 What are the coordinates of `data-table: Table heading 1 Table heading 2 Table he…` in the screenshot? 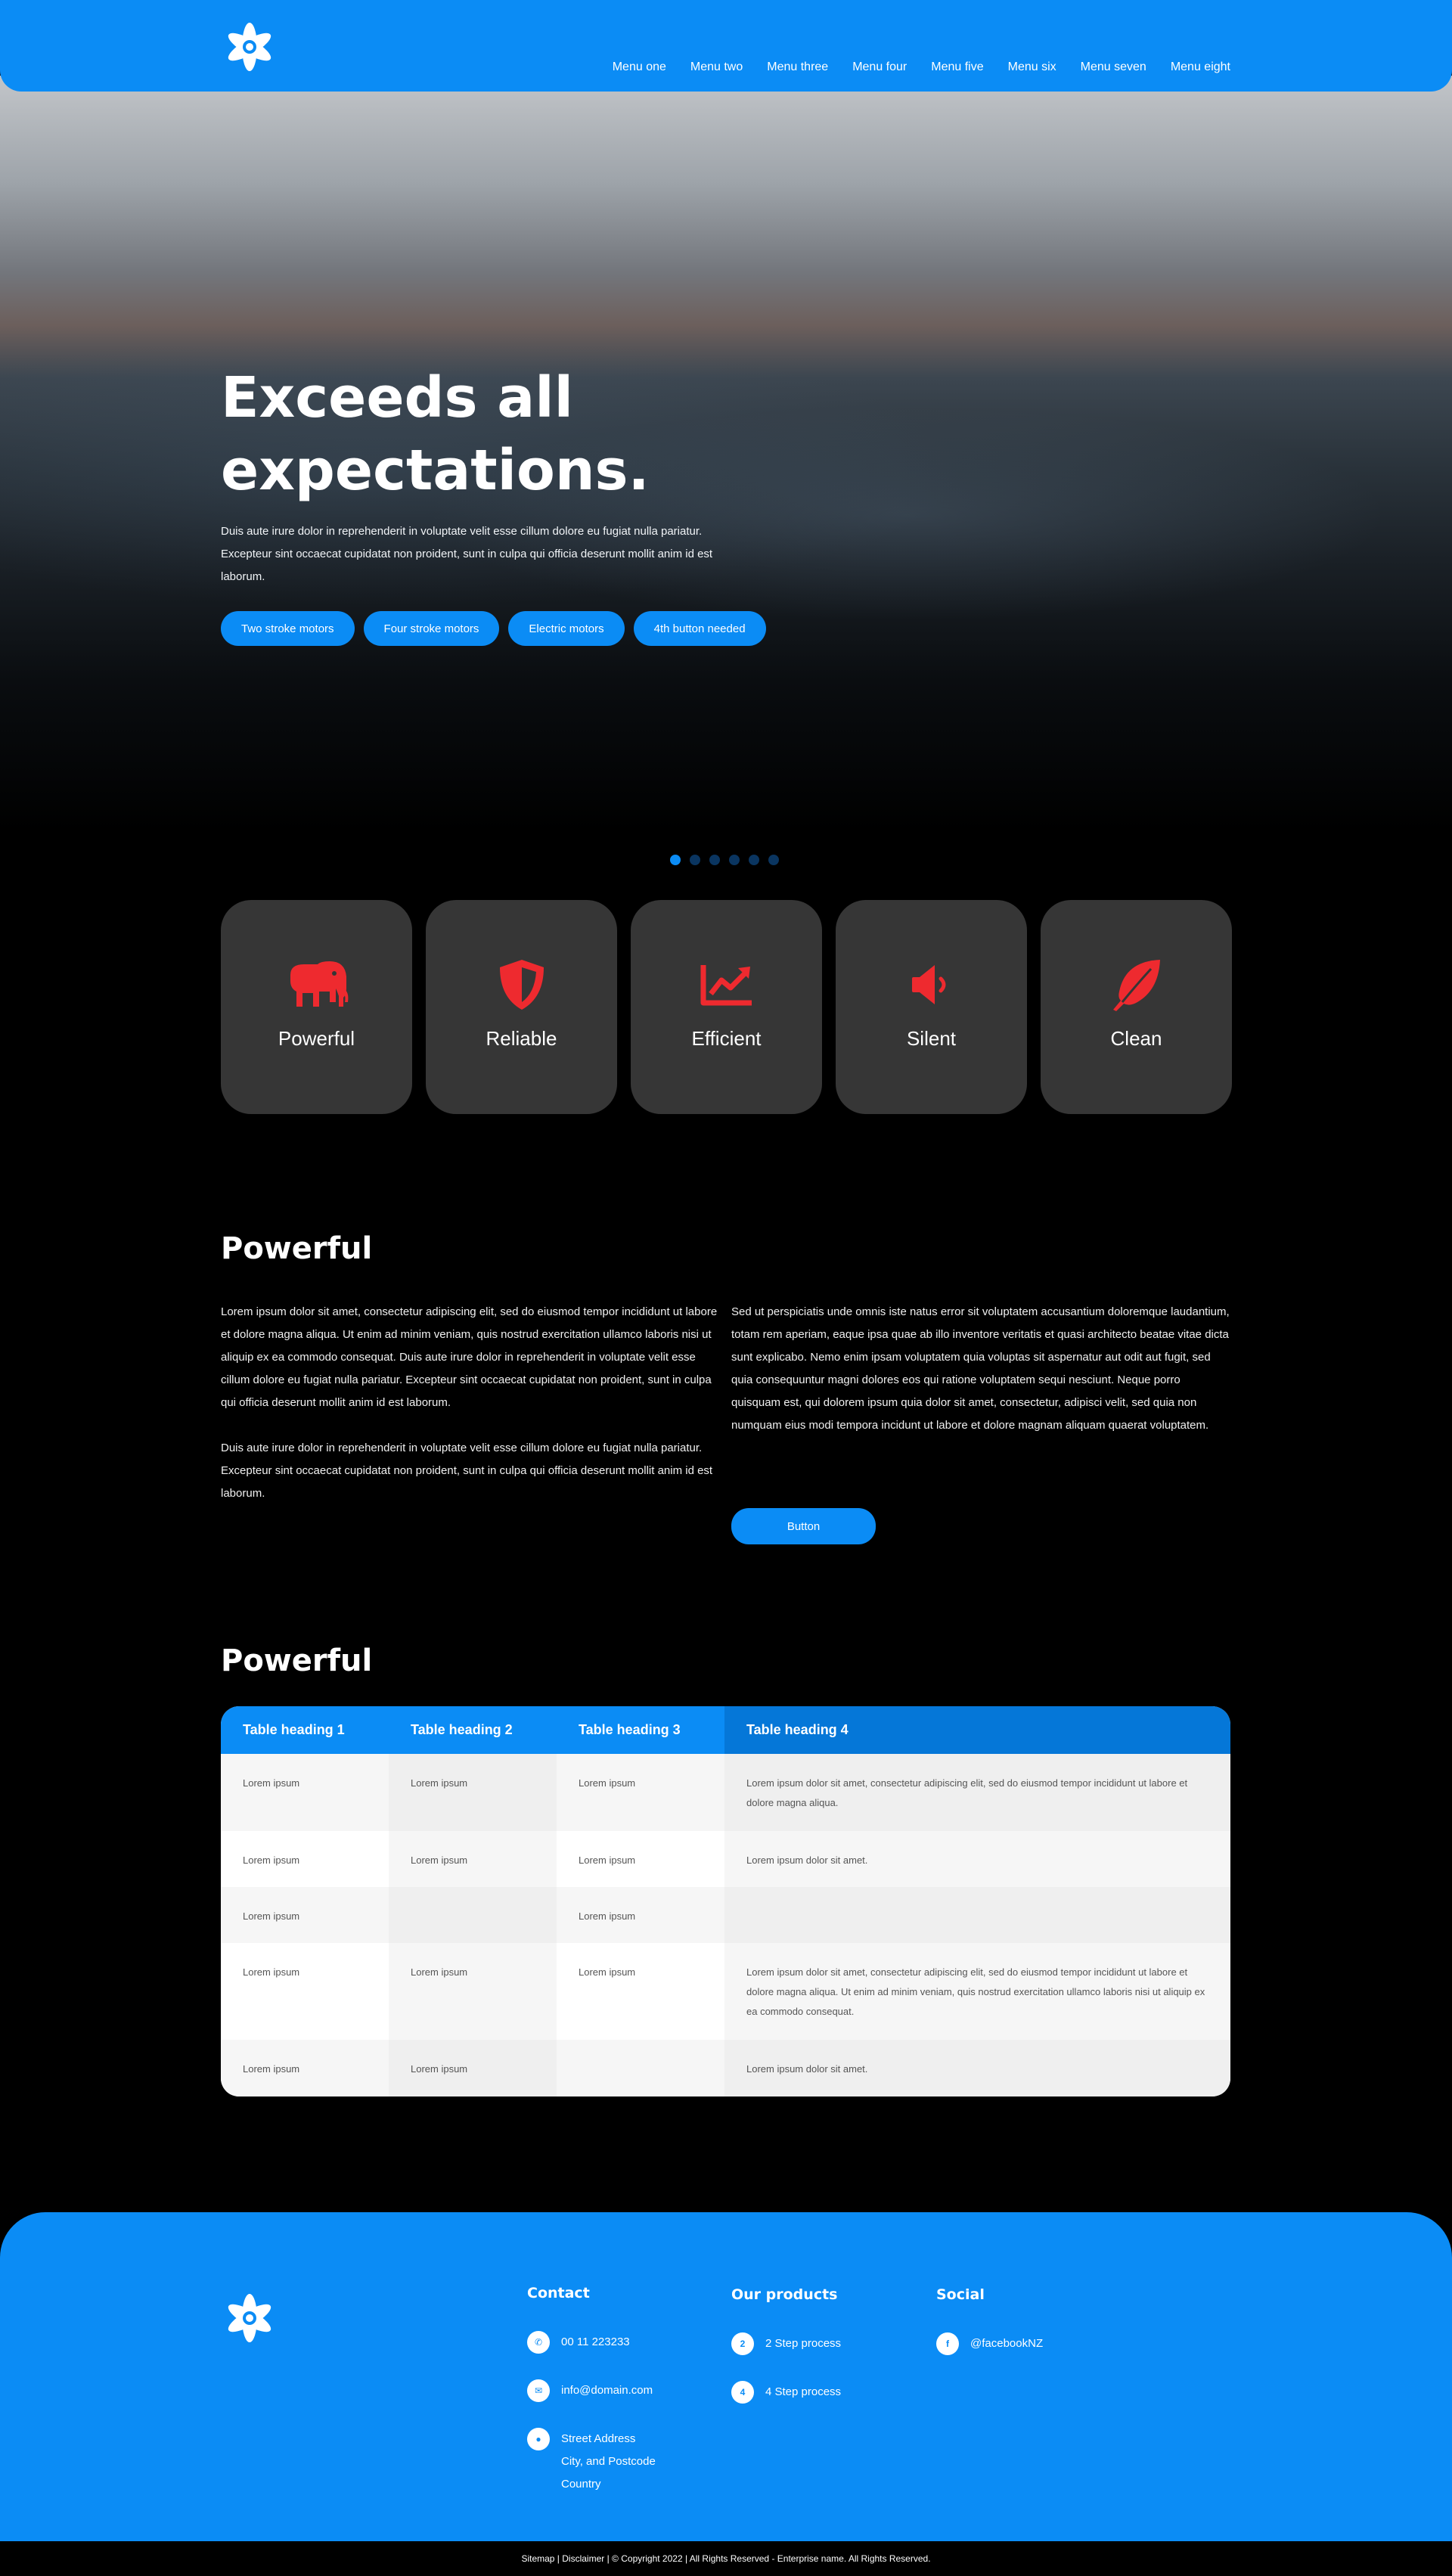 It's located at (725, 1901).